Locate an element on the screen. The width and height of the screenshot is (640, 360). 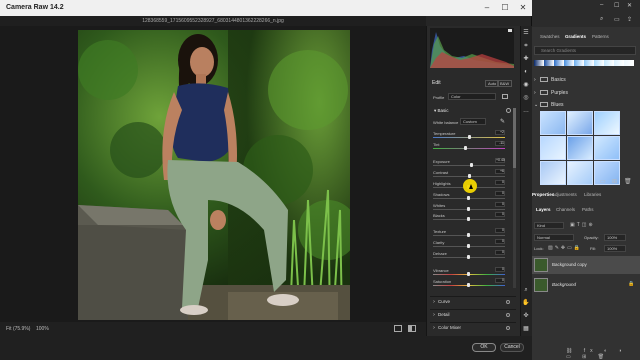
fill-input: 100% is located at coordinates (615, 248).